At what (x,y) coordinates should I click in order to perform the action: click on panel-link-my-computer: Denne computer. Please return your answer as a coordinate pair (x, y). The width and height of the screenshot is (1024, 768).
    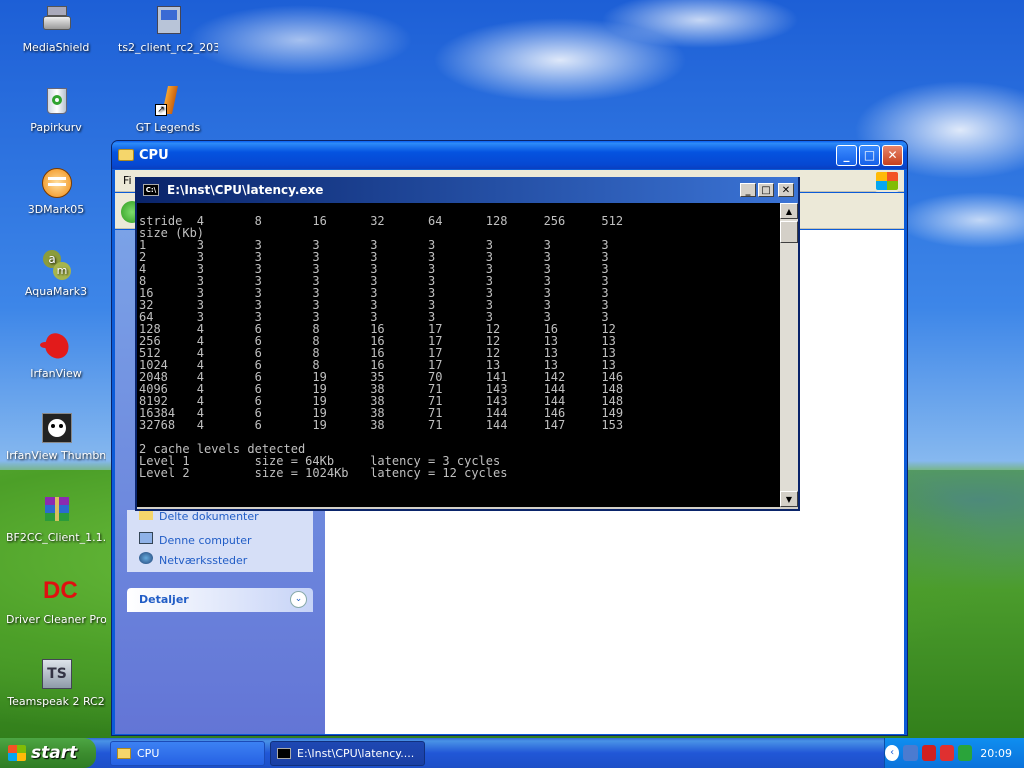
    Looking at the image, I should click on (195, 539).